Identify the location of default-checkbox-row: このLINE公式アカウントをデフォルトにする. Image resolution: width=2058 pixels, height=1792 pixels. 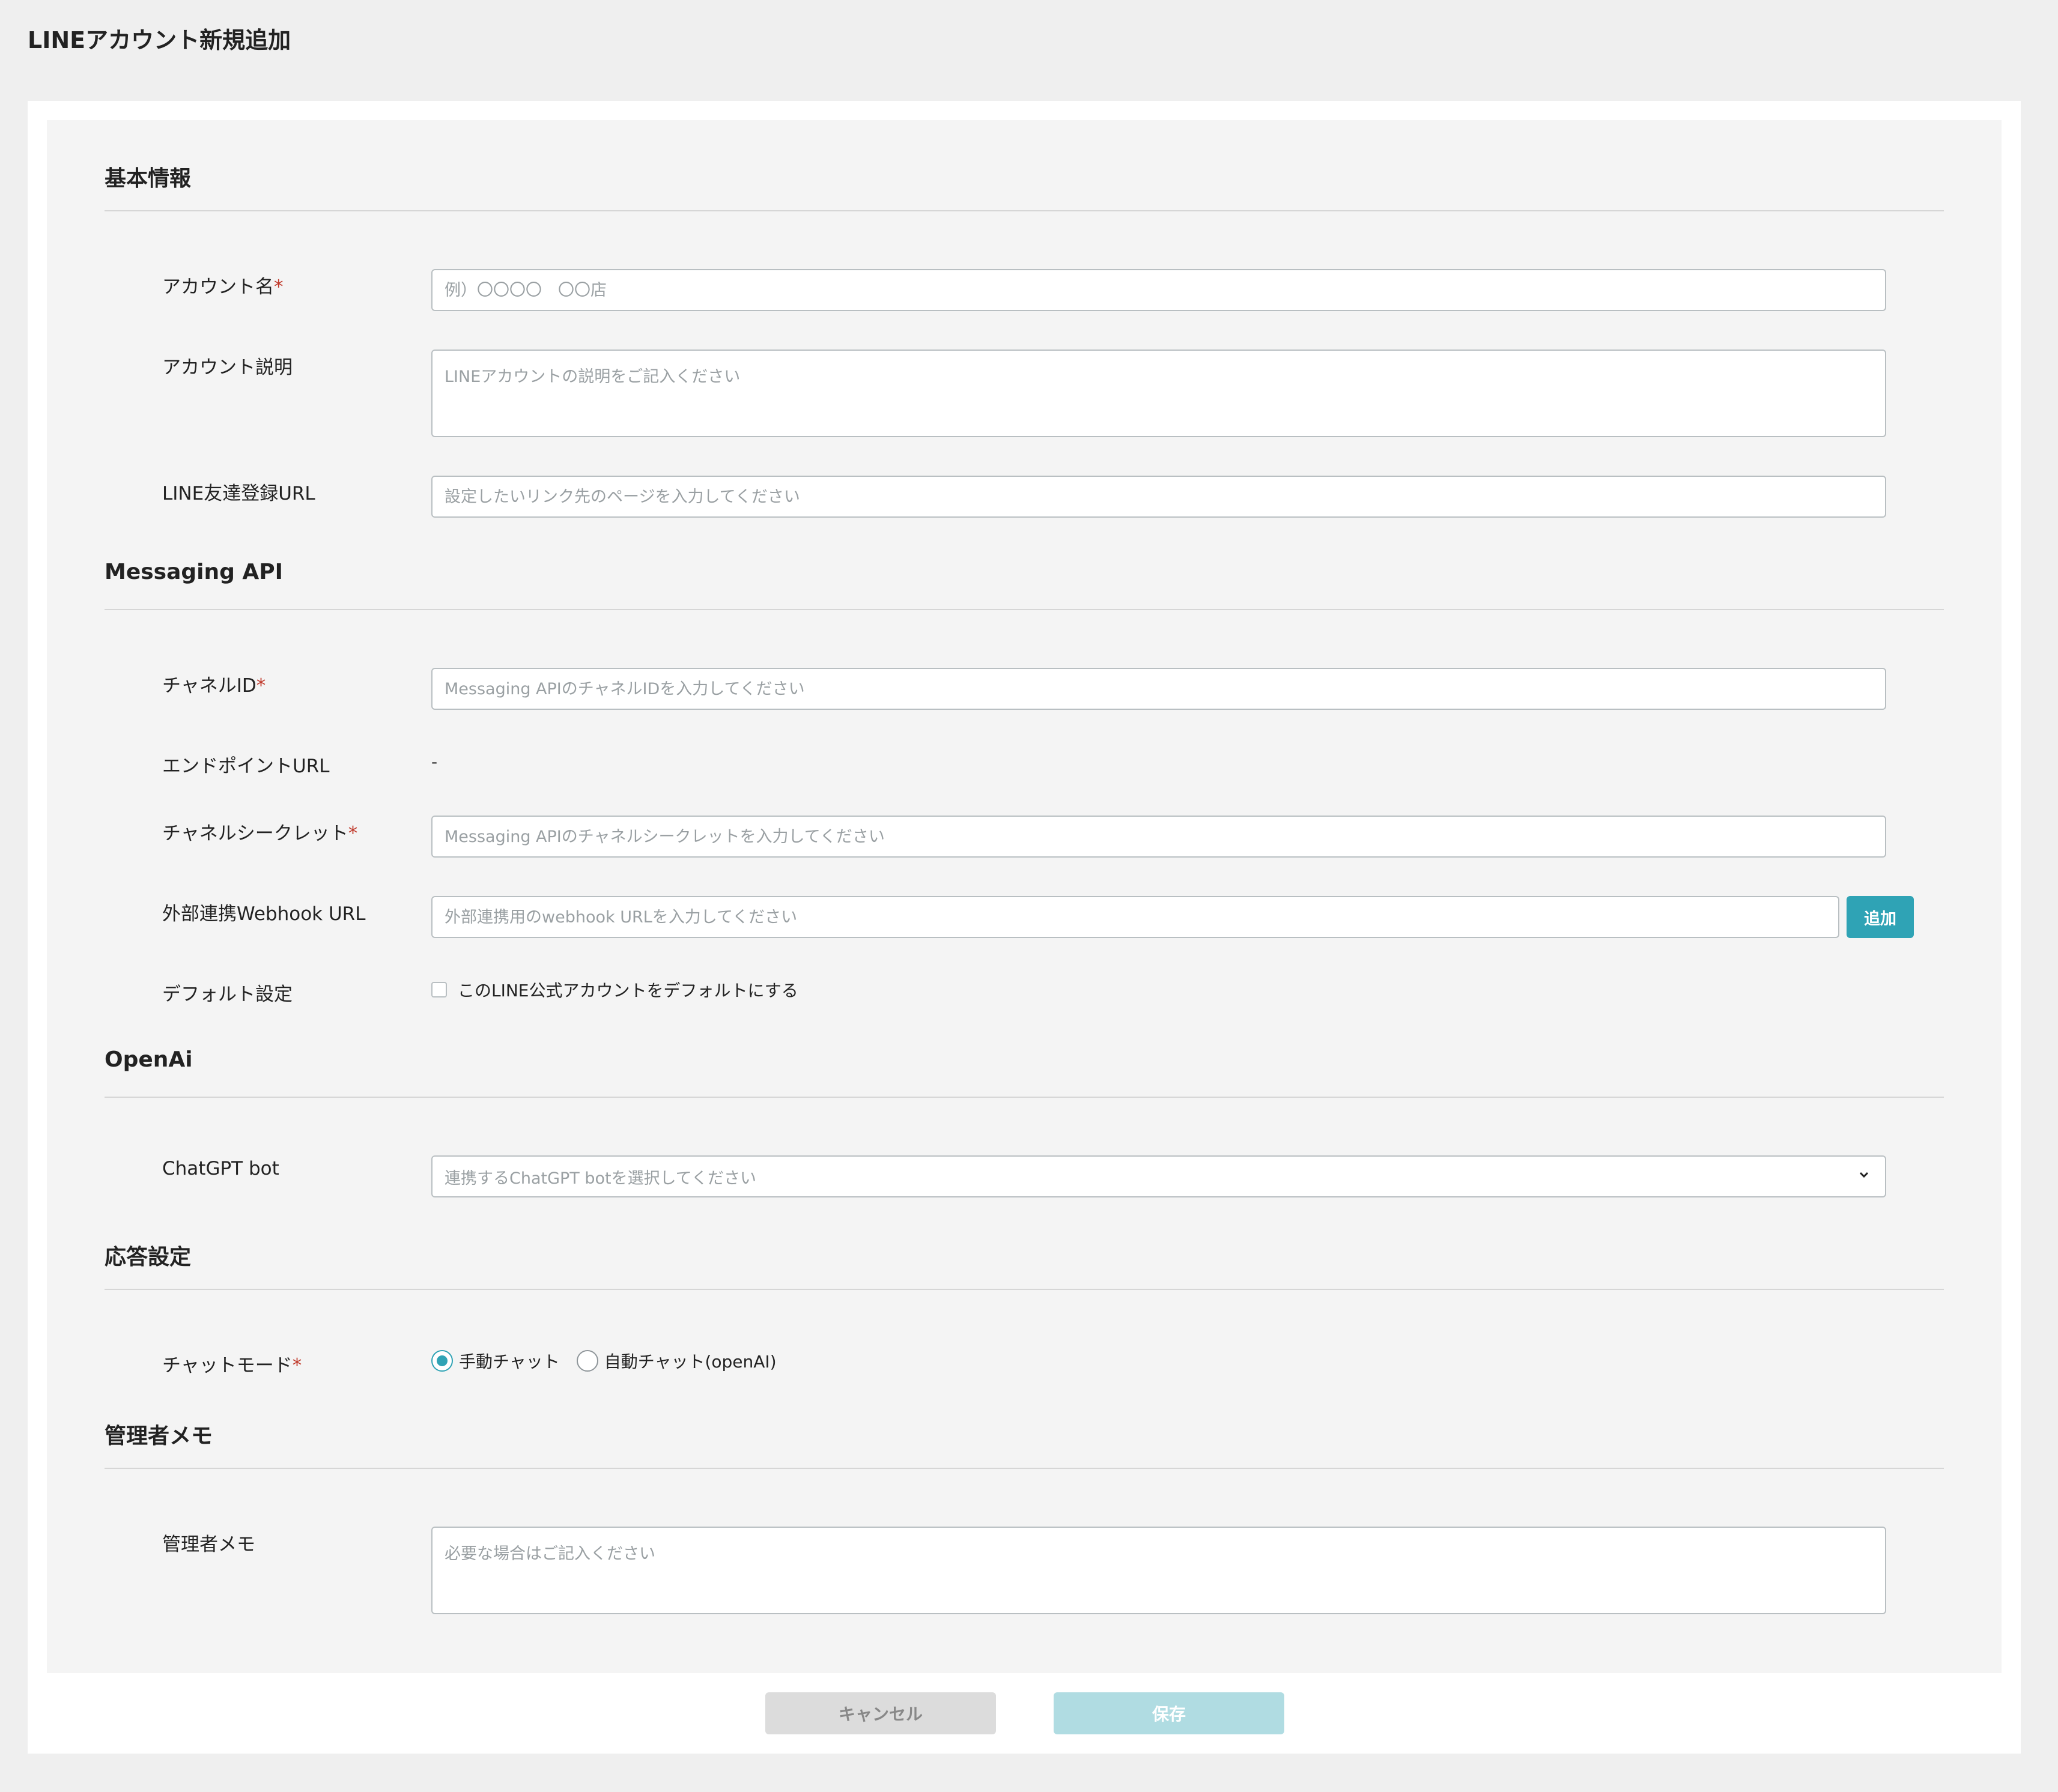
(614, 990).